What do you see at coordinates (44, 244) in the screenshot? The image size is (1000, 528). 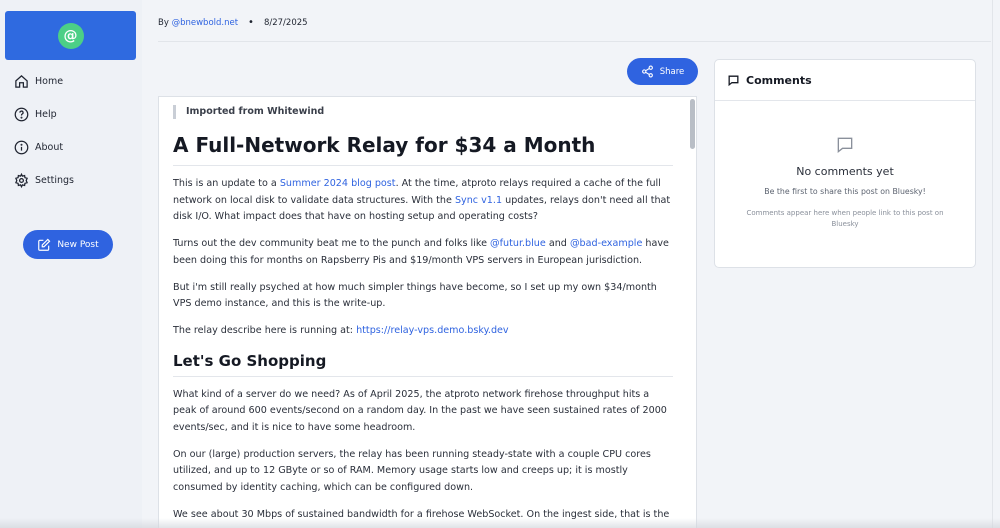 I see `edit-icon` at bounding box center [44, 244].